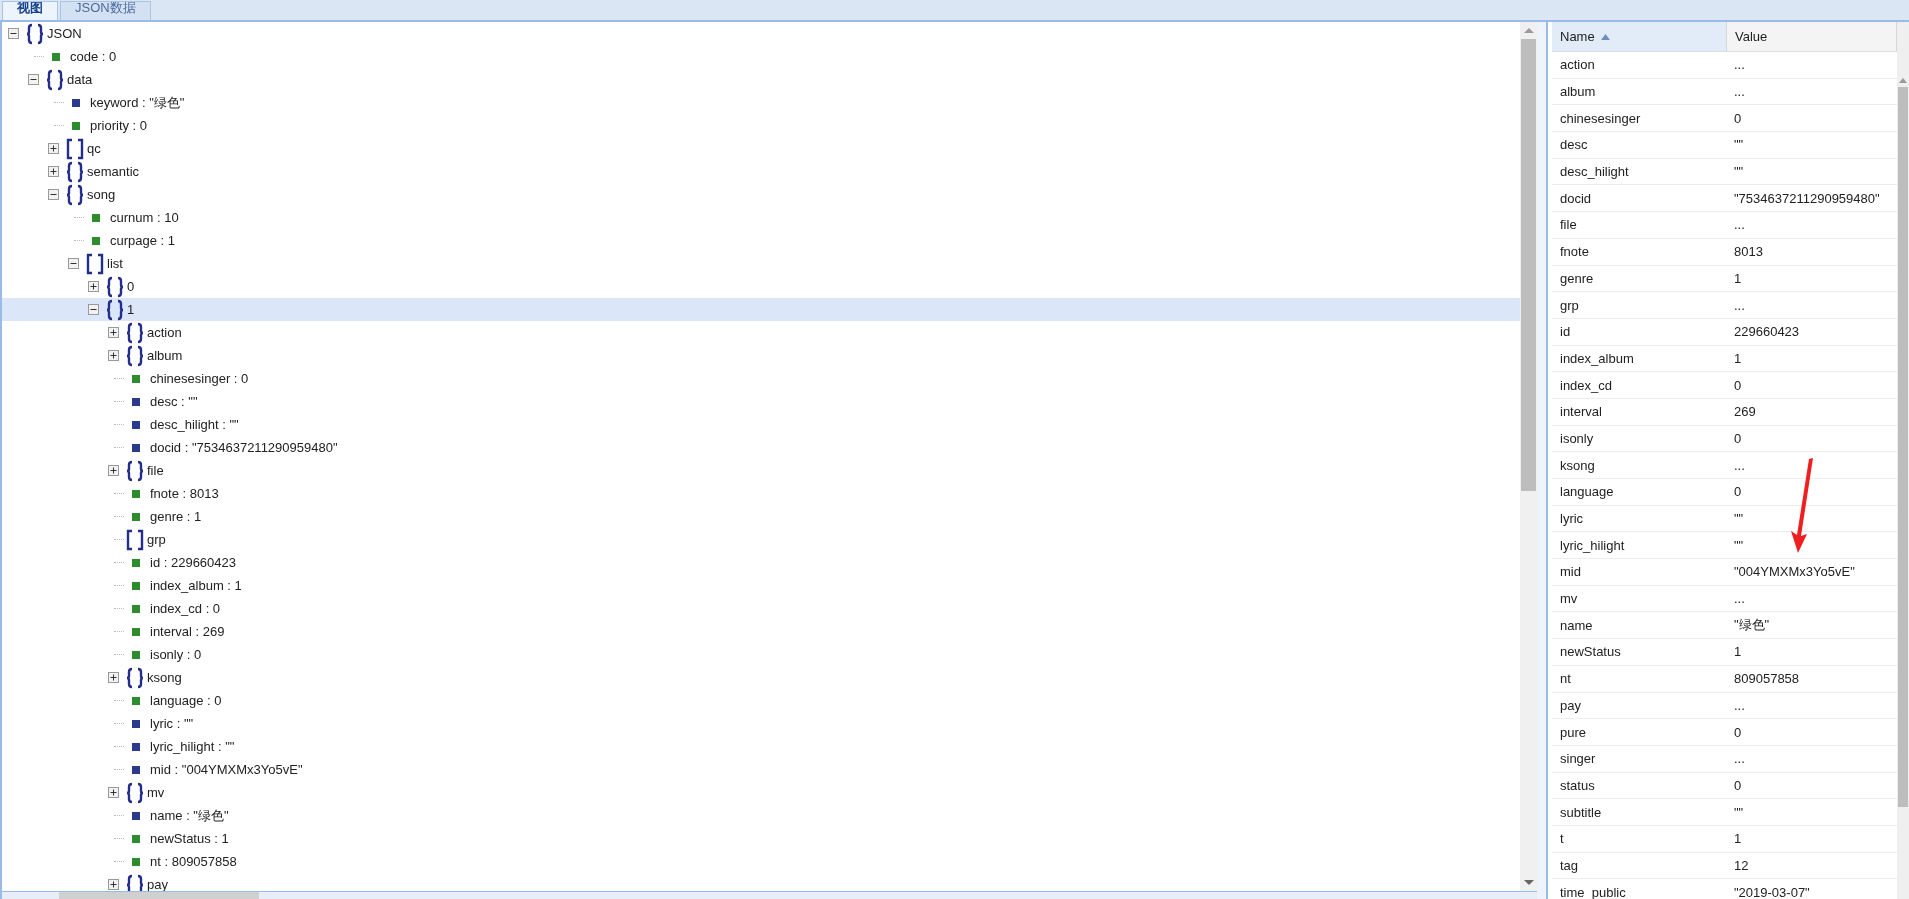 The height and width of the screenshot is (899, 1909). Describe the element at coordinates (761, 882) in the screenshot. I see `tree-row: pay` at that location.